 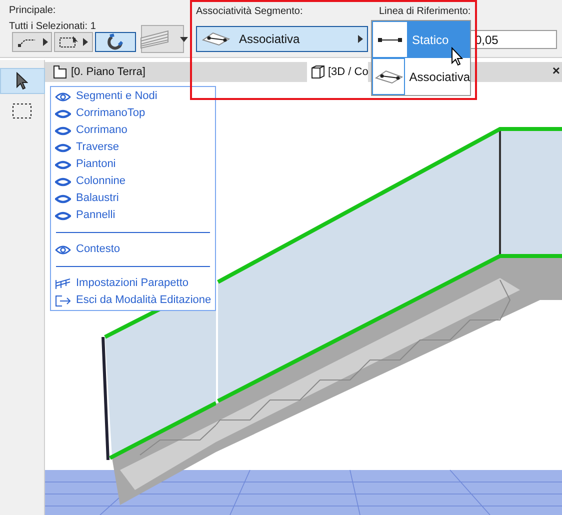 What do you see at coordinates (133, 113) in the screenshot?
I see `menu-item: CorrimanoTop` at bounding box center [133, 113].